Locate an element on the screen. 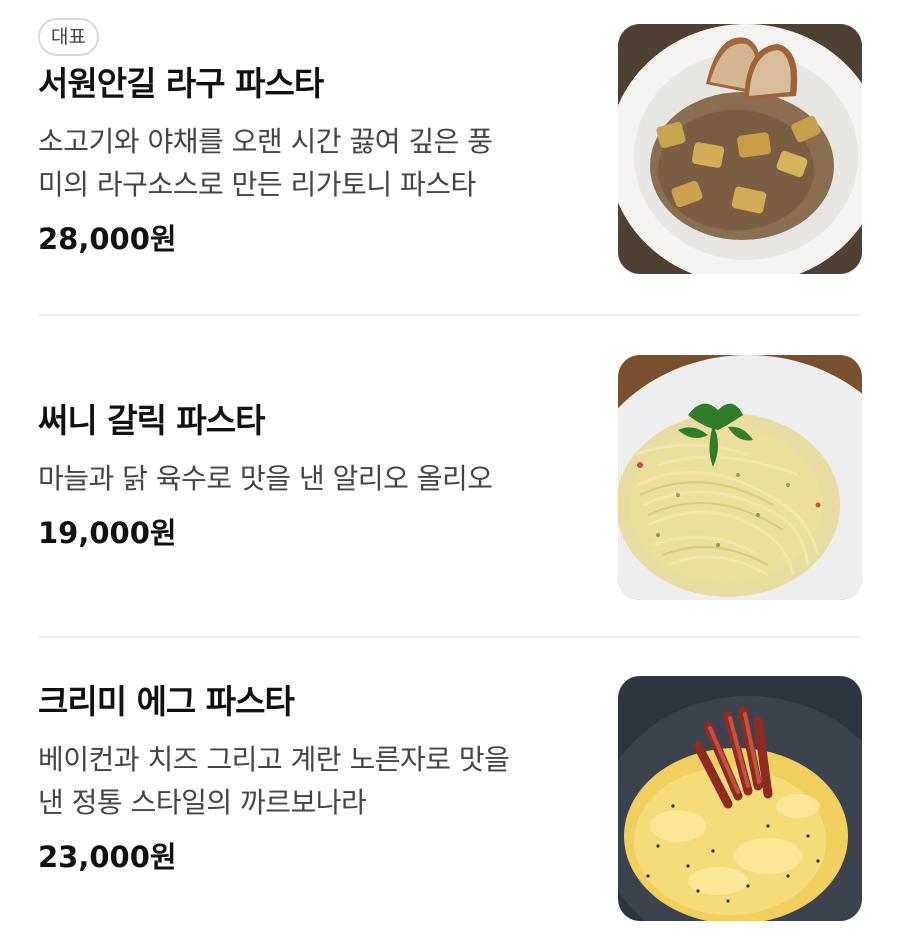 The height and width of the screenshot is (937, 900). menu-item-price: 28,000원 is located at coordinates (107, 239).